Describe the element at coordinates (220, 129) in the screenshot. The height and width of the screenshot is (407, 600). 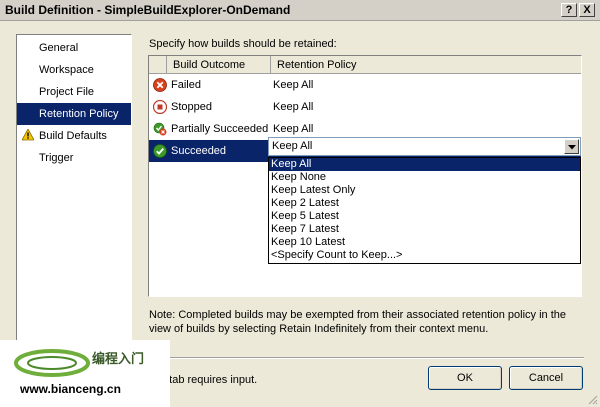
I see `build-outcome-cell: Partially Succeeded` at that location.